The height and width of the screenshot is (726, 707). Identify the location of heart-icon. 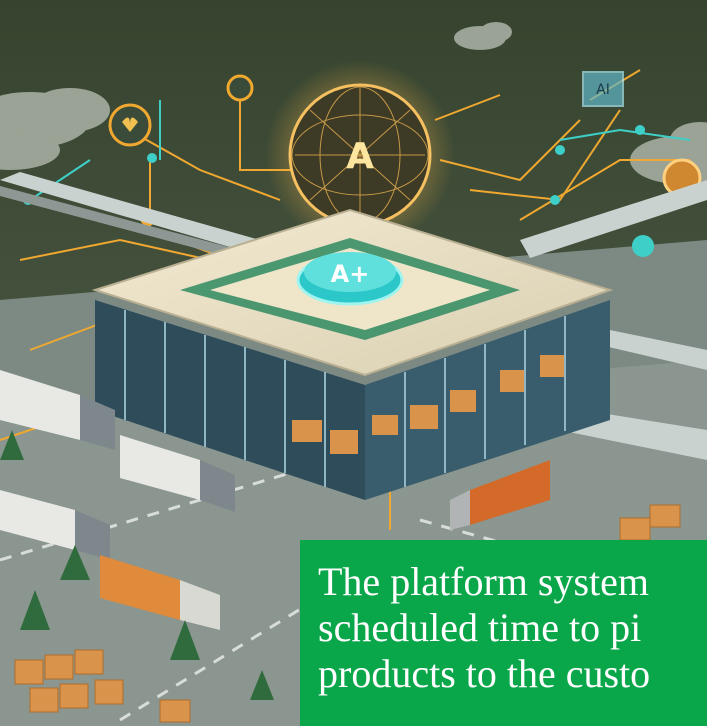
(130, 125).